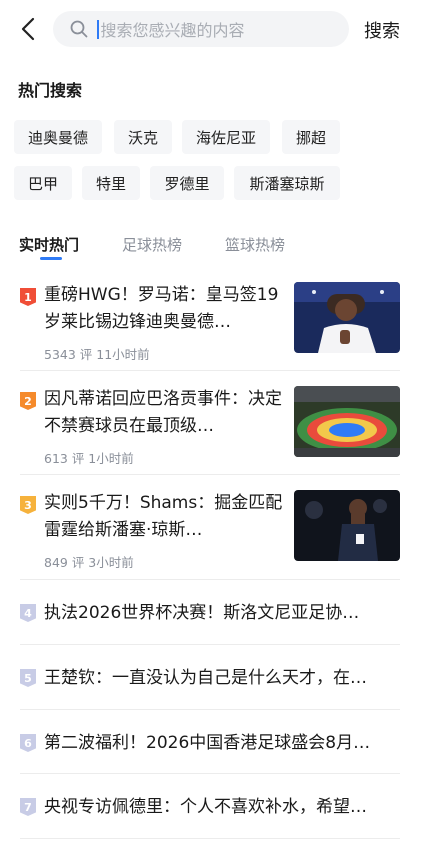 The image size is (422, 860). What do you see at coordinates (226, 137) in the screenshot?
I see `hot-search-chip: 海佐尼亚` at bounding box center [226, 137].